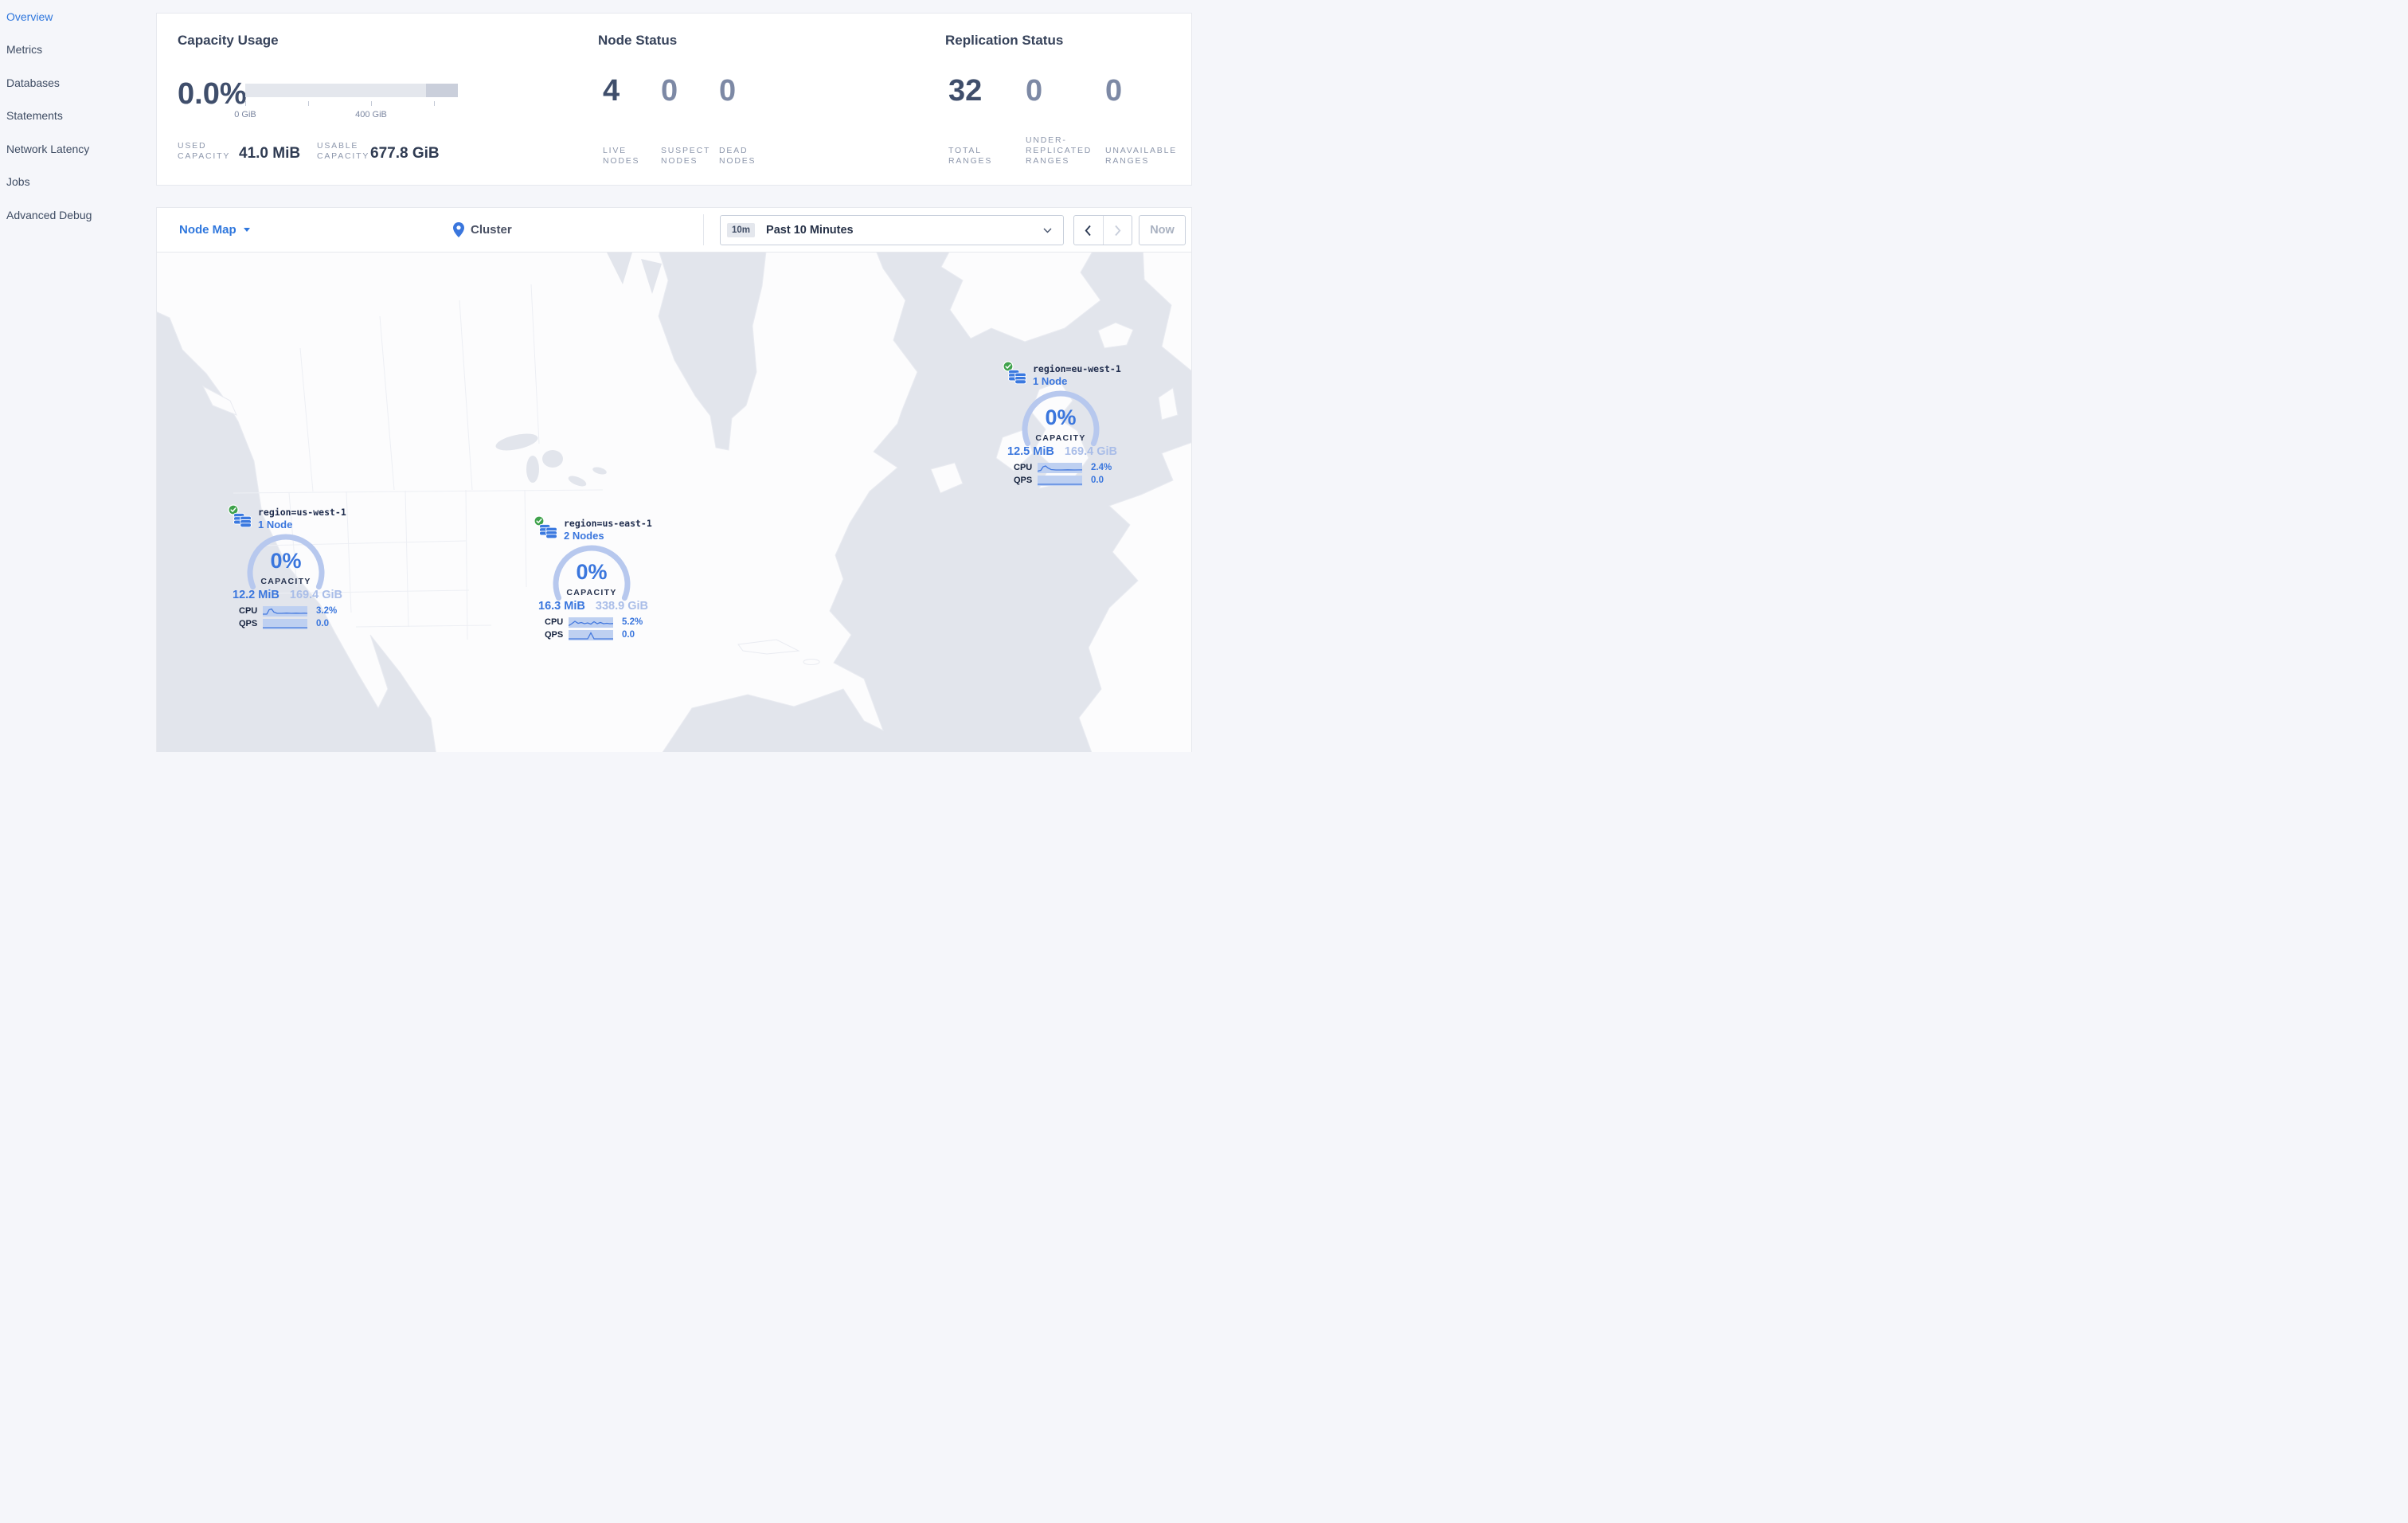 The image size is (2408, 1523). I want to click on locality-name: region=us-east-1, so click(608, 523).